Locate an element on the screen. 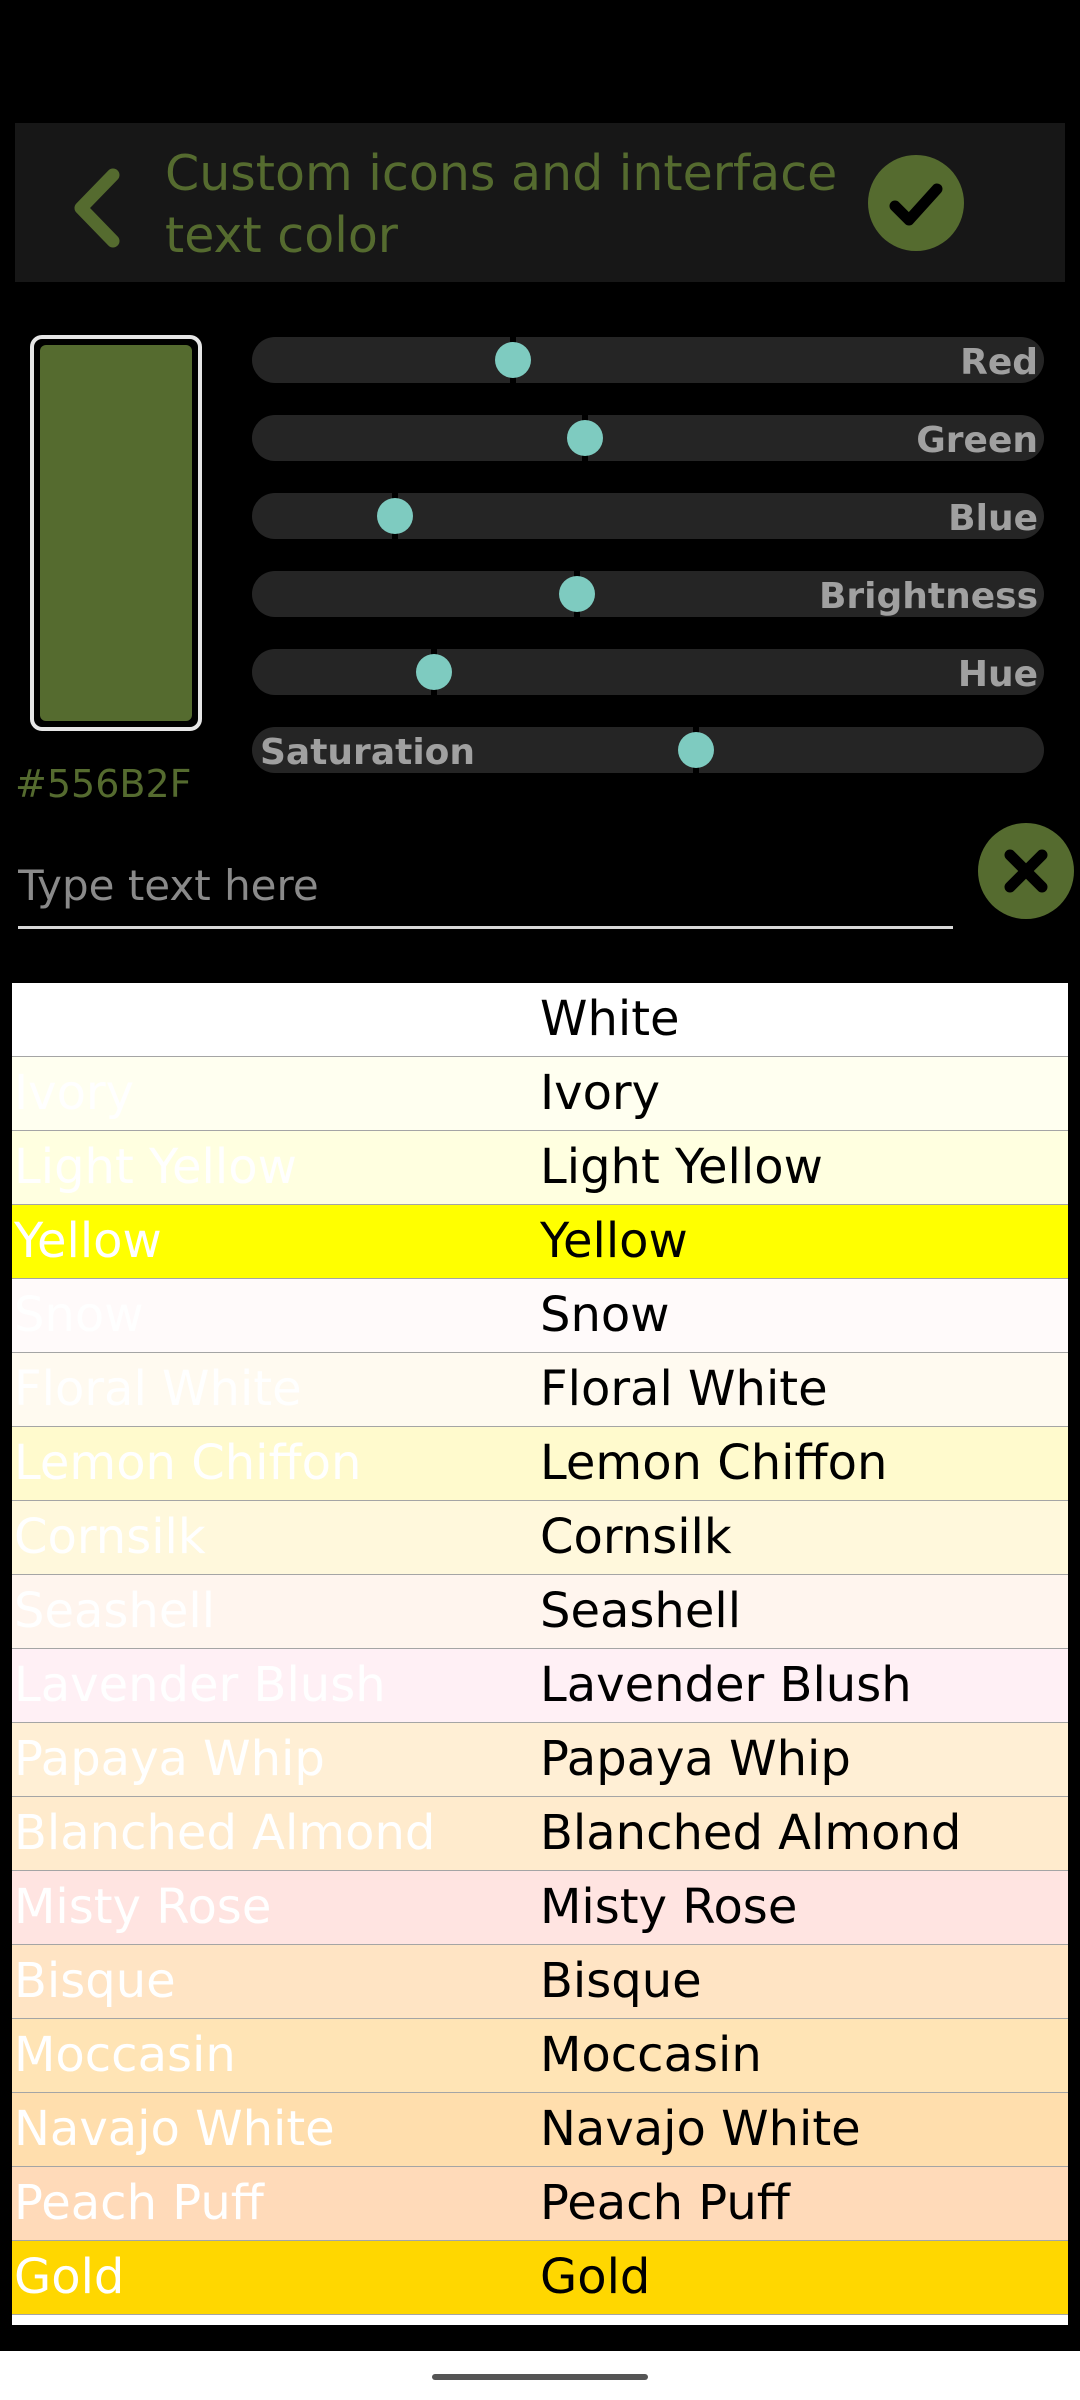 Image resolution: width=1080 pixels, height=2400 pixels. color-list-row: Gold Gold is located at coordinates (540, 2278).